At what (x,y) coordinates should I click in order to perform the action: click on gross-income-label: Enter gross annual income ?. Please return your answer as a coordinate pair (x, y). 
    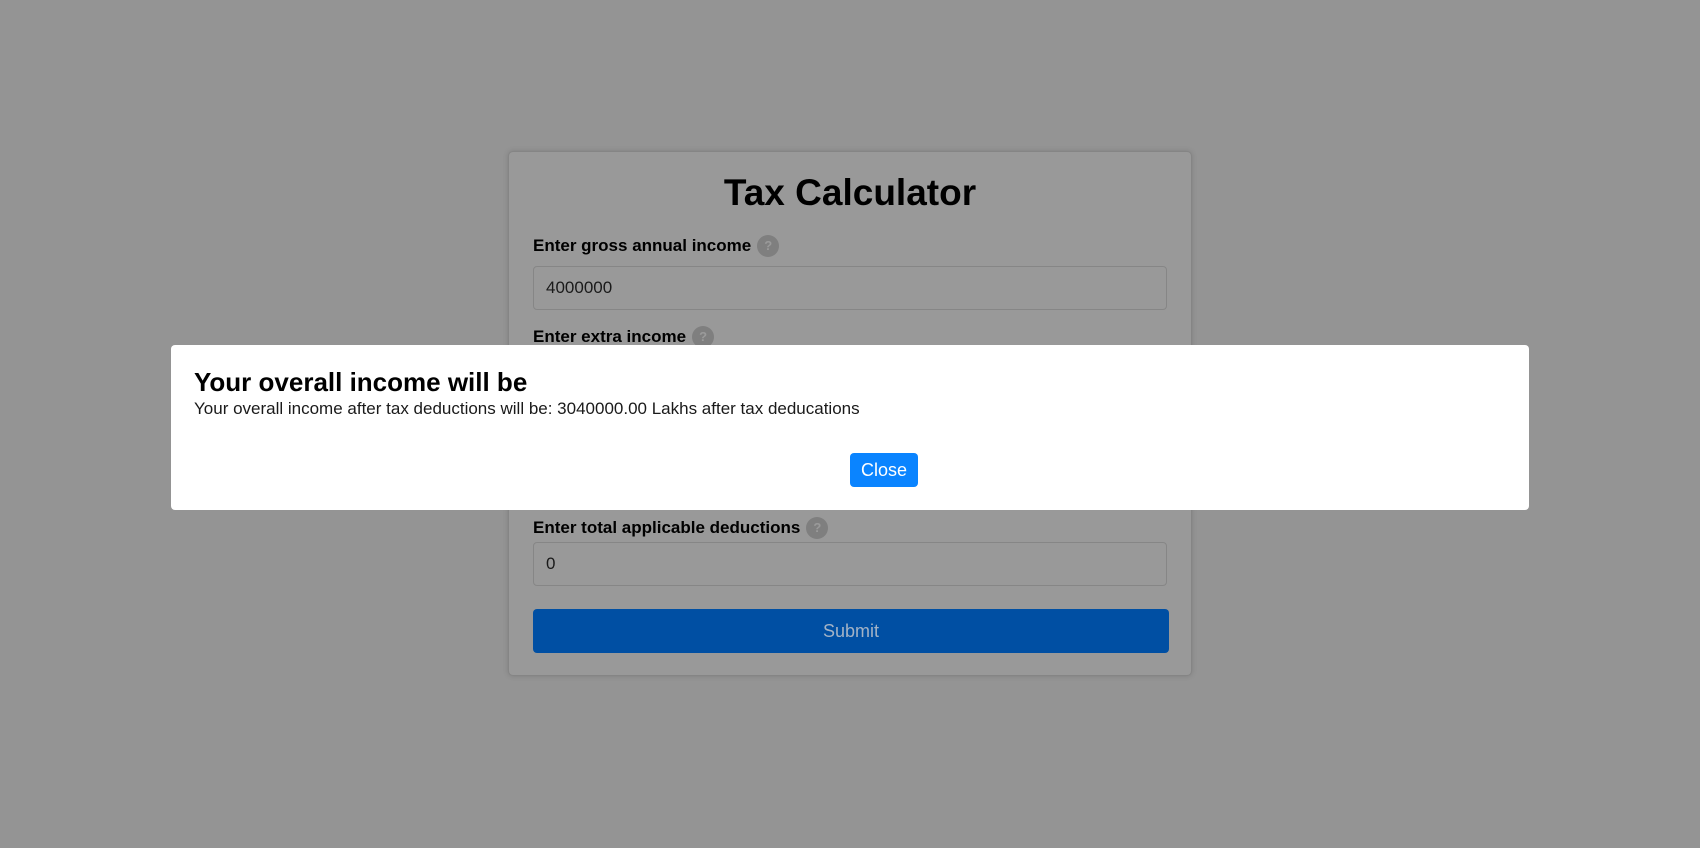
    Looking at the image, I should click on (656, 246).